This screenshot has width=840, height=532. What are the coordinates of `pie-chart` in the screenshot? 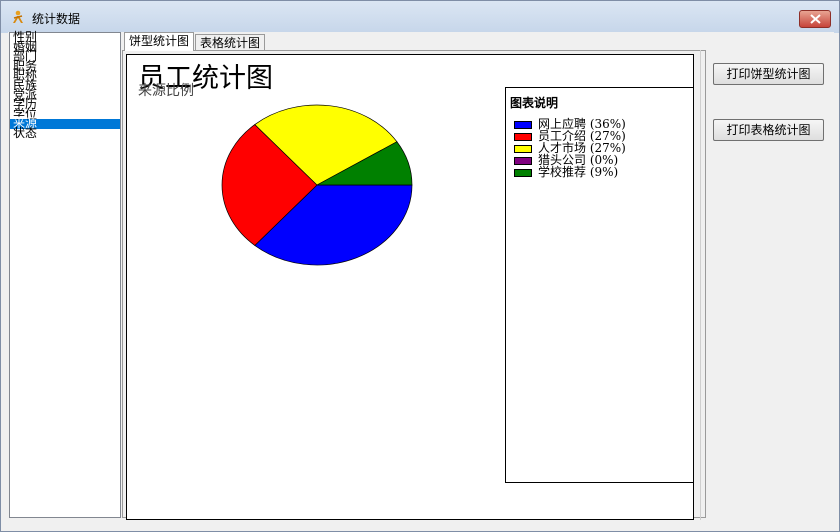 It's located at (317, 185).